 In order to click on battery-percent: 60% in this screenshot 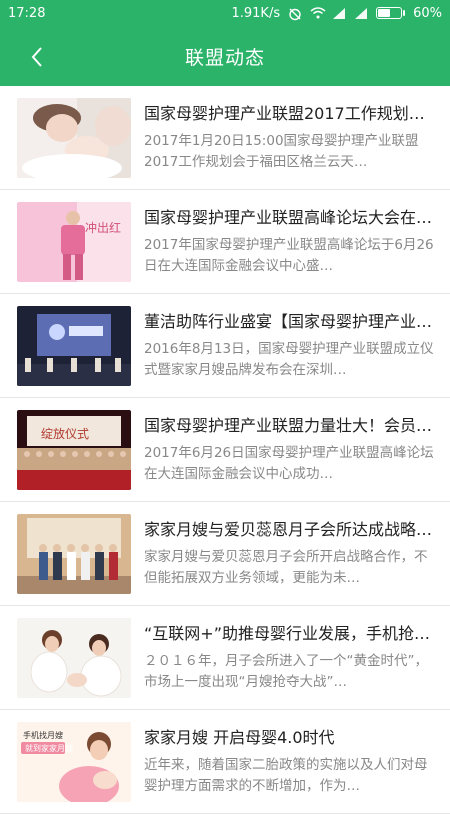, I will do `click(427, 13)`.